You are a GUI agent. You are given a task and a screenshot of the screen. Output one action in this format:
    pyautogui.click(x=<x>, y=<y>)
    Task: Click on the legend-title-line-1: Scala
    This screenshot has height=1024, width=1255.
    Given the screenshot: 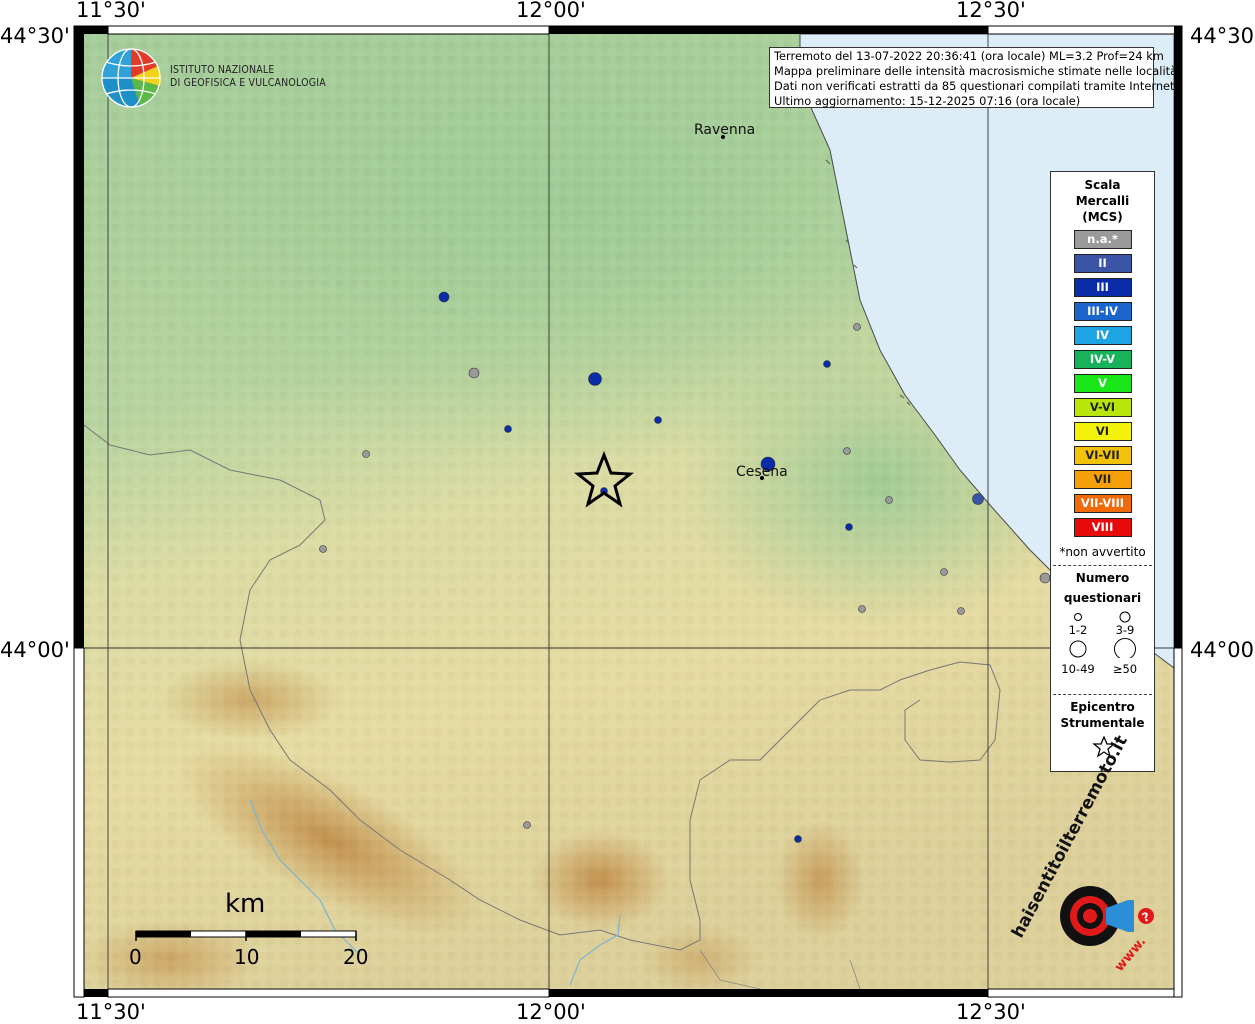 What is the action you would take?
    pyautogui.click(x=1102, y=185)
    